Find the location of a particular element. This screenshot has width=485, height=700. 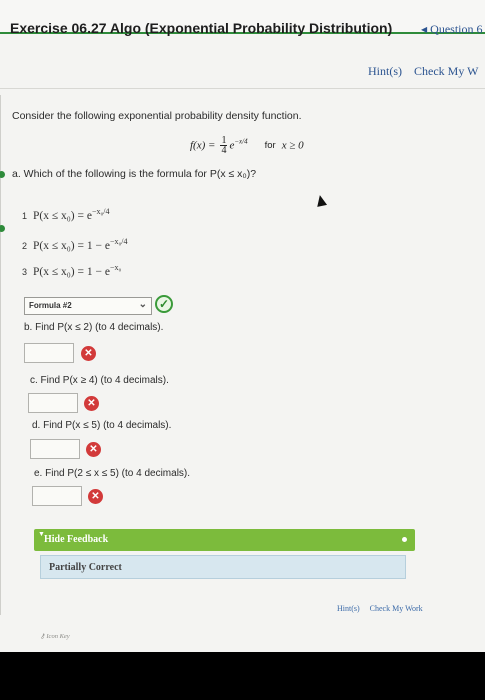

check-my-work-link-bottom: Check My Work is located at coordinates (396, 608).